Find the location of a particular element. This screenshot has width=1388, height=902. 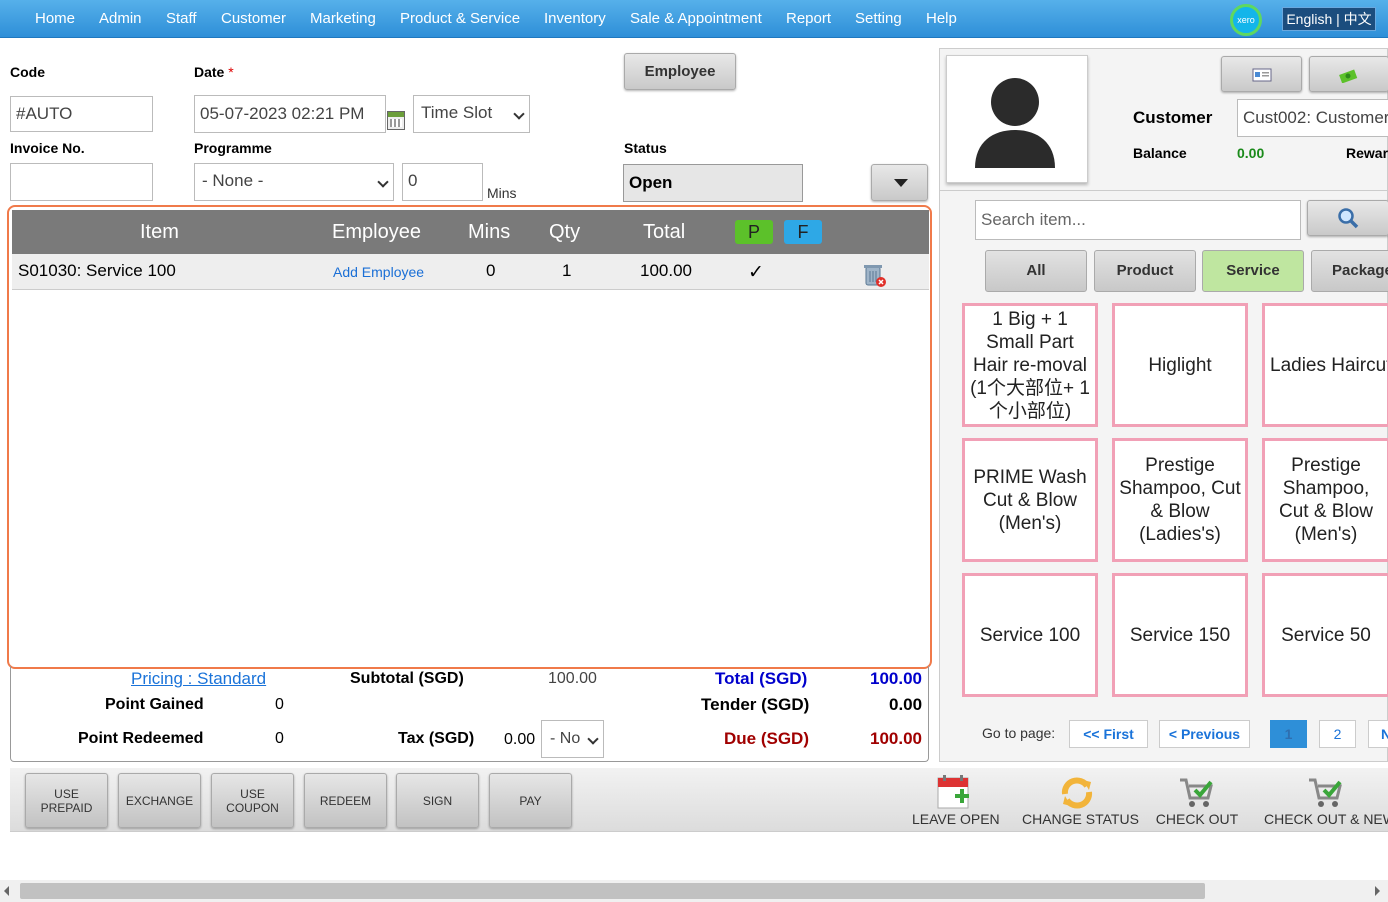

tax-label: Tax (SGD) is located at coordinates (436, 738).